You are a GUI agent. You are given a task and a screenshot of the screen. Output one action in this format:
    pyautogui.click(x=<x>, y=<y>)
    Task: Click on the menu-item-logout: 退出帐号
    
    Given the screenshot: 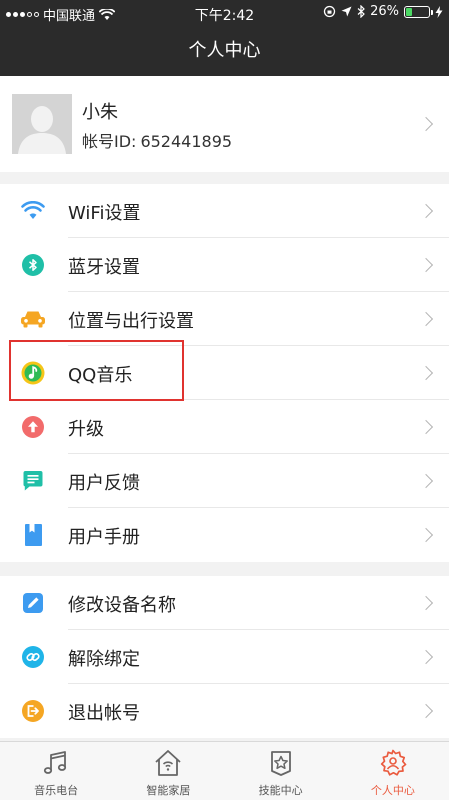 What is the action you would take?
    pyautogui.click(x=224, y=711)
    